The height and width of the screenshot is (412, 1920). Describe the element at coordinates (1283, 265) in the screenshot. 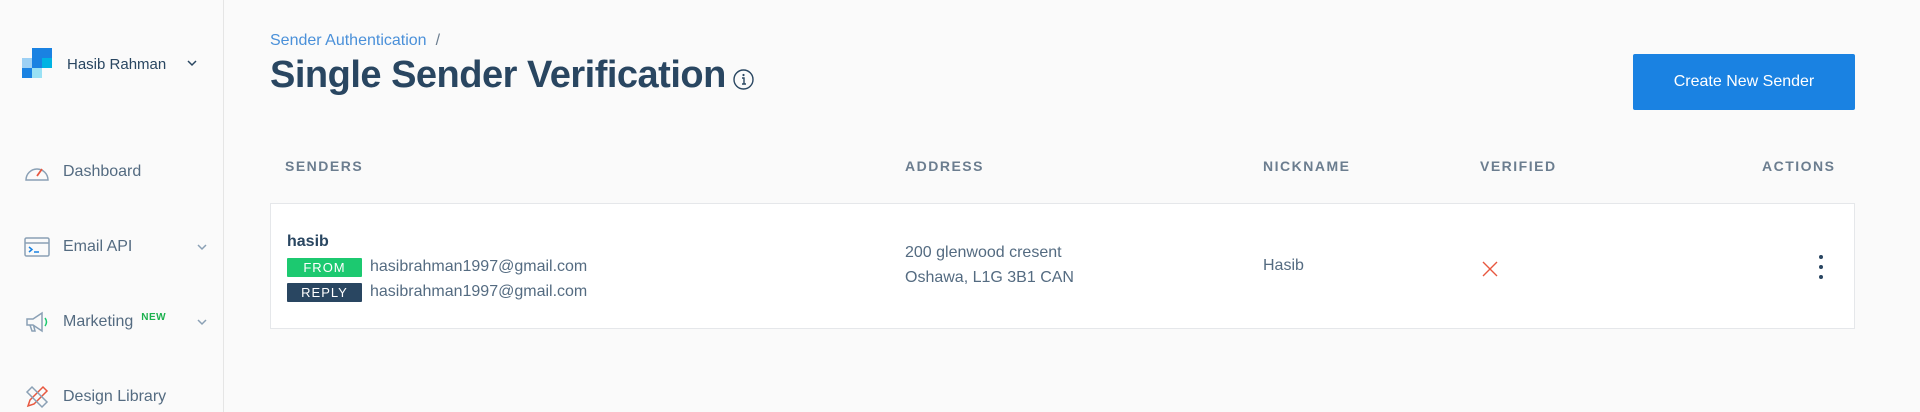

I see `nickname: Hasib` at that location.